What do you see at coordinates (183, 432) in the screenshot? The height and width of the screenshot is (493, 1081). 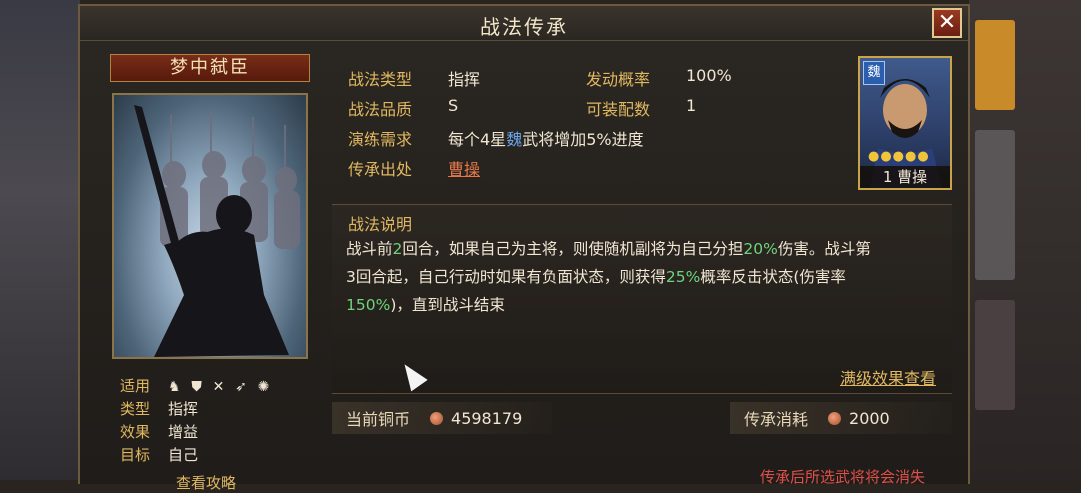 I see `meta-value: 增益` at bounding box center [183, 432].